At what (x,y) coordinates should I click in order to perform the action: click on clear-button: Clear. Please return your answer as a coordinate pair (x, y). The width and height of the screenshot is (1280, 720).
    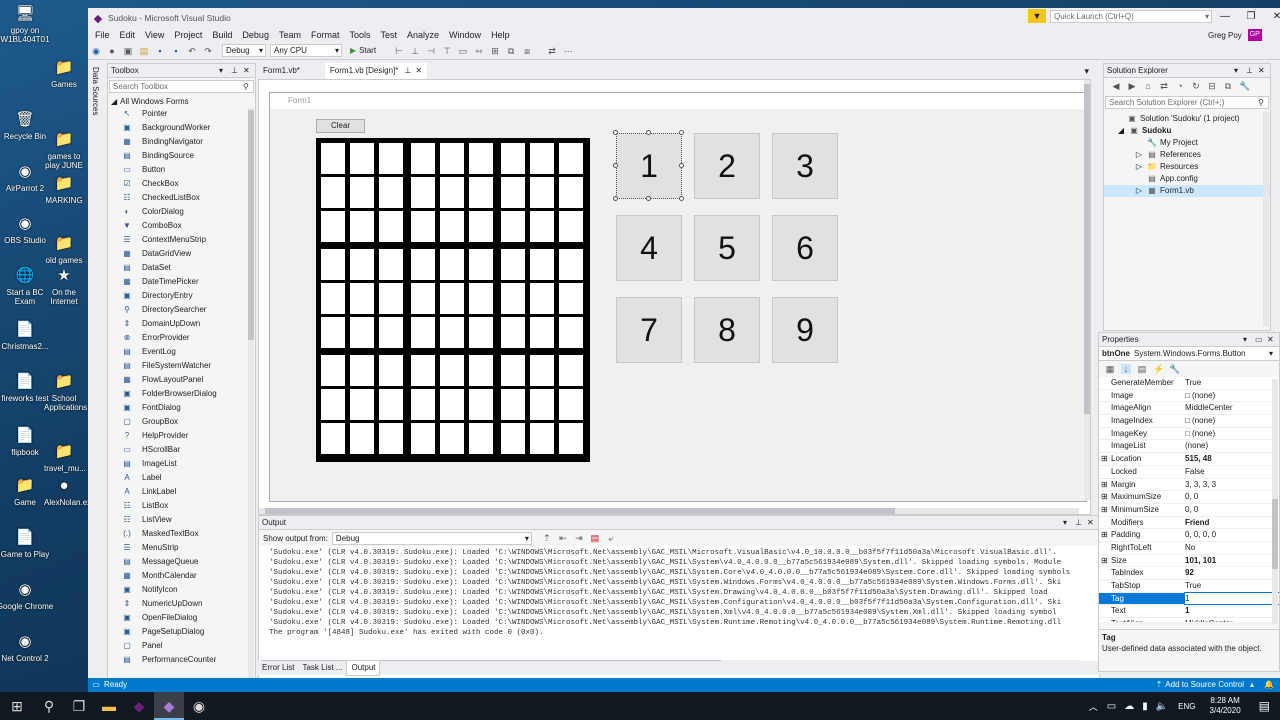
    Looking at the image, I should click on (340, 126).